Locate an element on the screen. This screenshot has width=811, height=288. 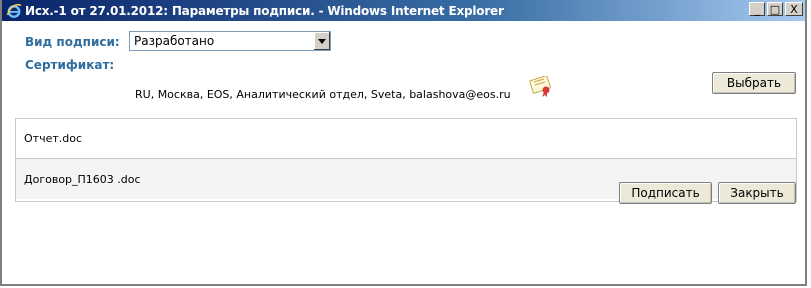
file-row: Отчет.doc is located at coordinates (406, 139).